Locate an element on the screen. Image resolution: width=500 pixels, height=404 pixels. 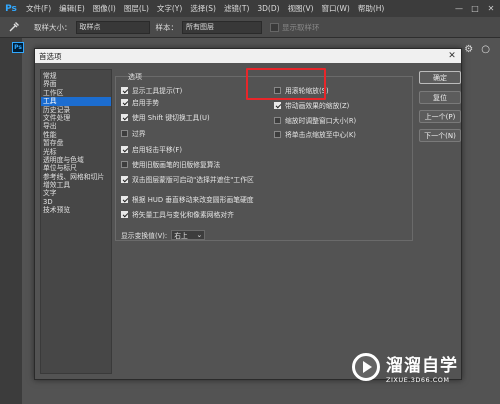
option-zoom-resizes-windows: 缩放时调整窗口大小(R) is located at coordinates (315, 120).